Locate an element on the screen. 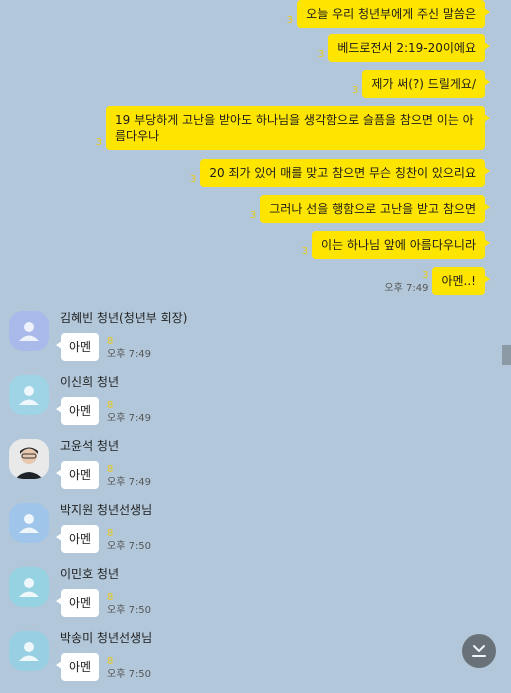 The width and height of the screenshot is (511, 693). message-bubble: 이는 하나님 앞에 아름다우니라 is located at coordinates (401, 245).